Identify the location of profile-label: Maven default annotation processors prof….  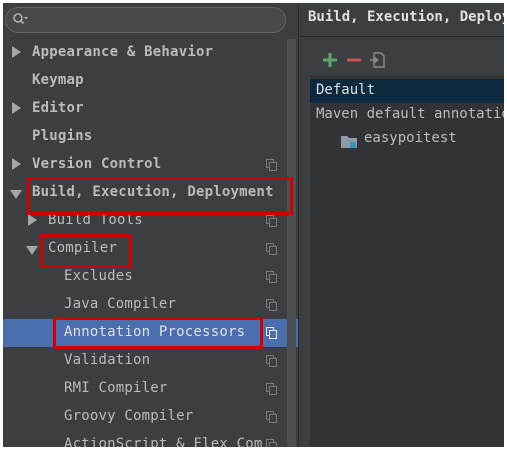
(410, 114).